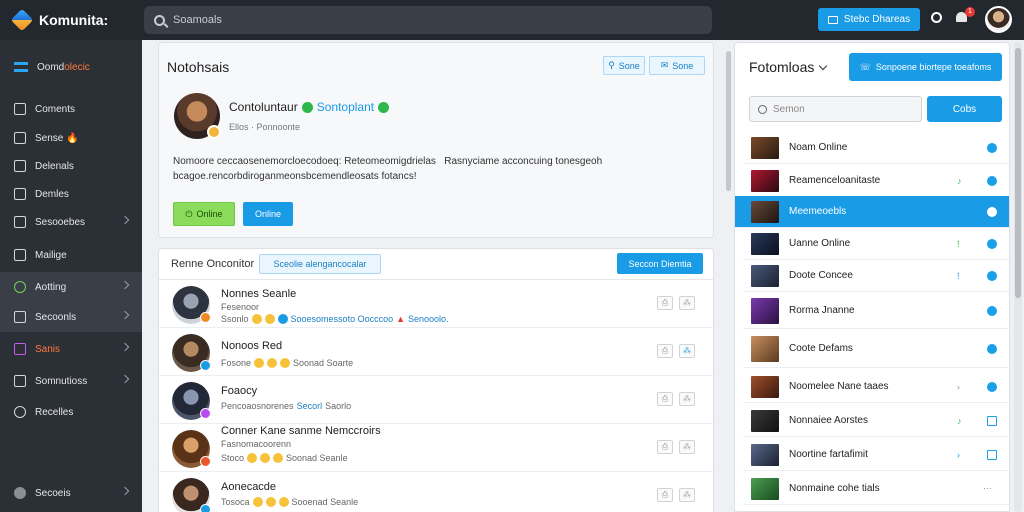 This screenshot has height=512, width=1024. Describe the element at coordinates (345, 107) in the screenshot. I see `profile-tag: Sontoplant` at that location.